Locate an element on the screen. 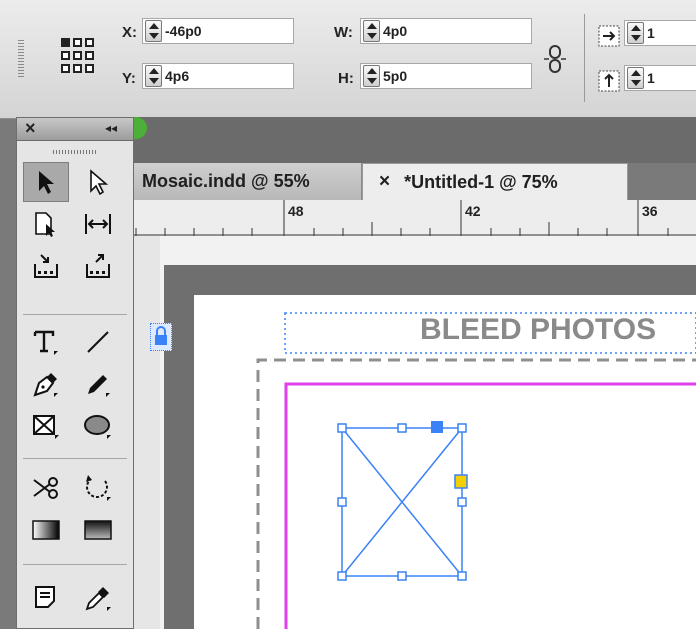 The width and height of the screenshot is (696, 629). reference-point-icon is located at coordinates (78, 56).